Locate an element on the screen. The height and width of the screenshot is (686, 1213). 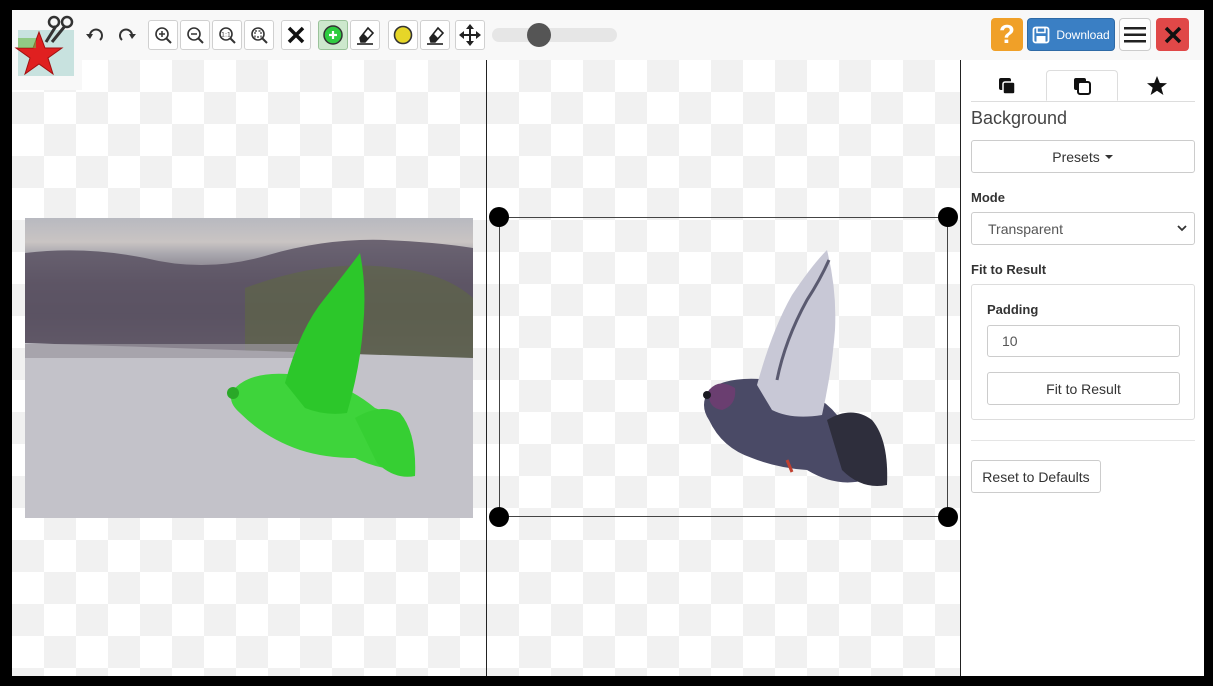
star-tab-icon is located at coordinates (1157, 85).